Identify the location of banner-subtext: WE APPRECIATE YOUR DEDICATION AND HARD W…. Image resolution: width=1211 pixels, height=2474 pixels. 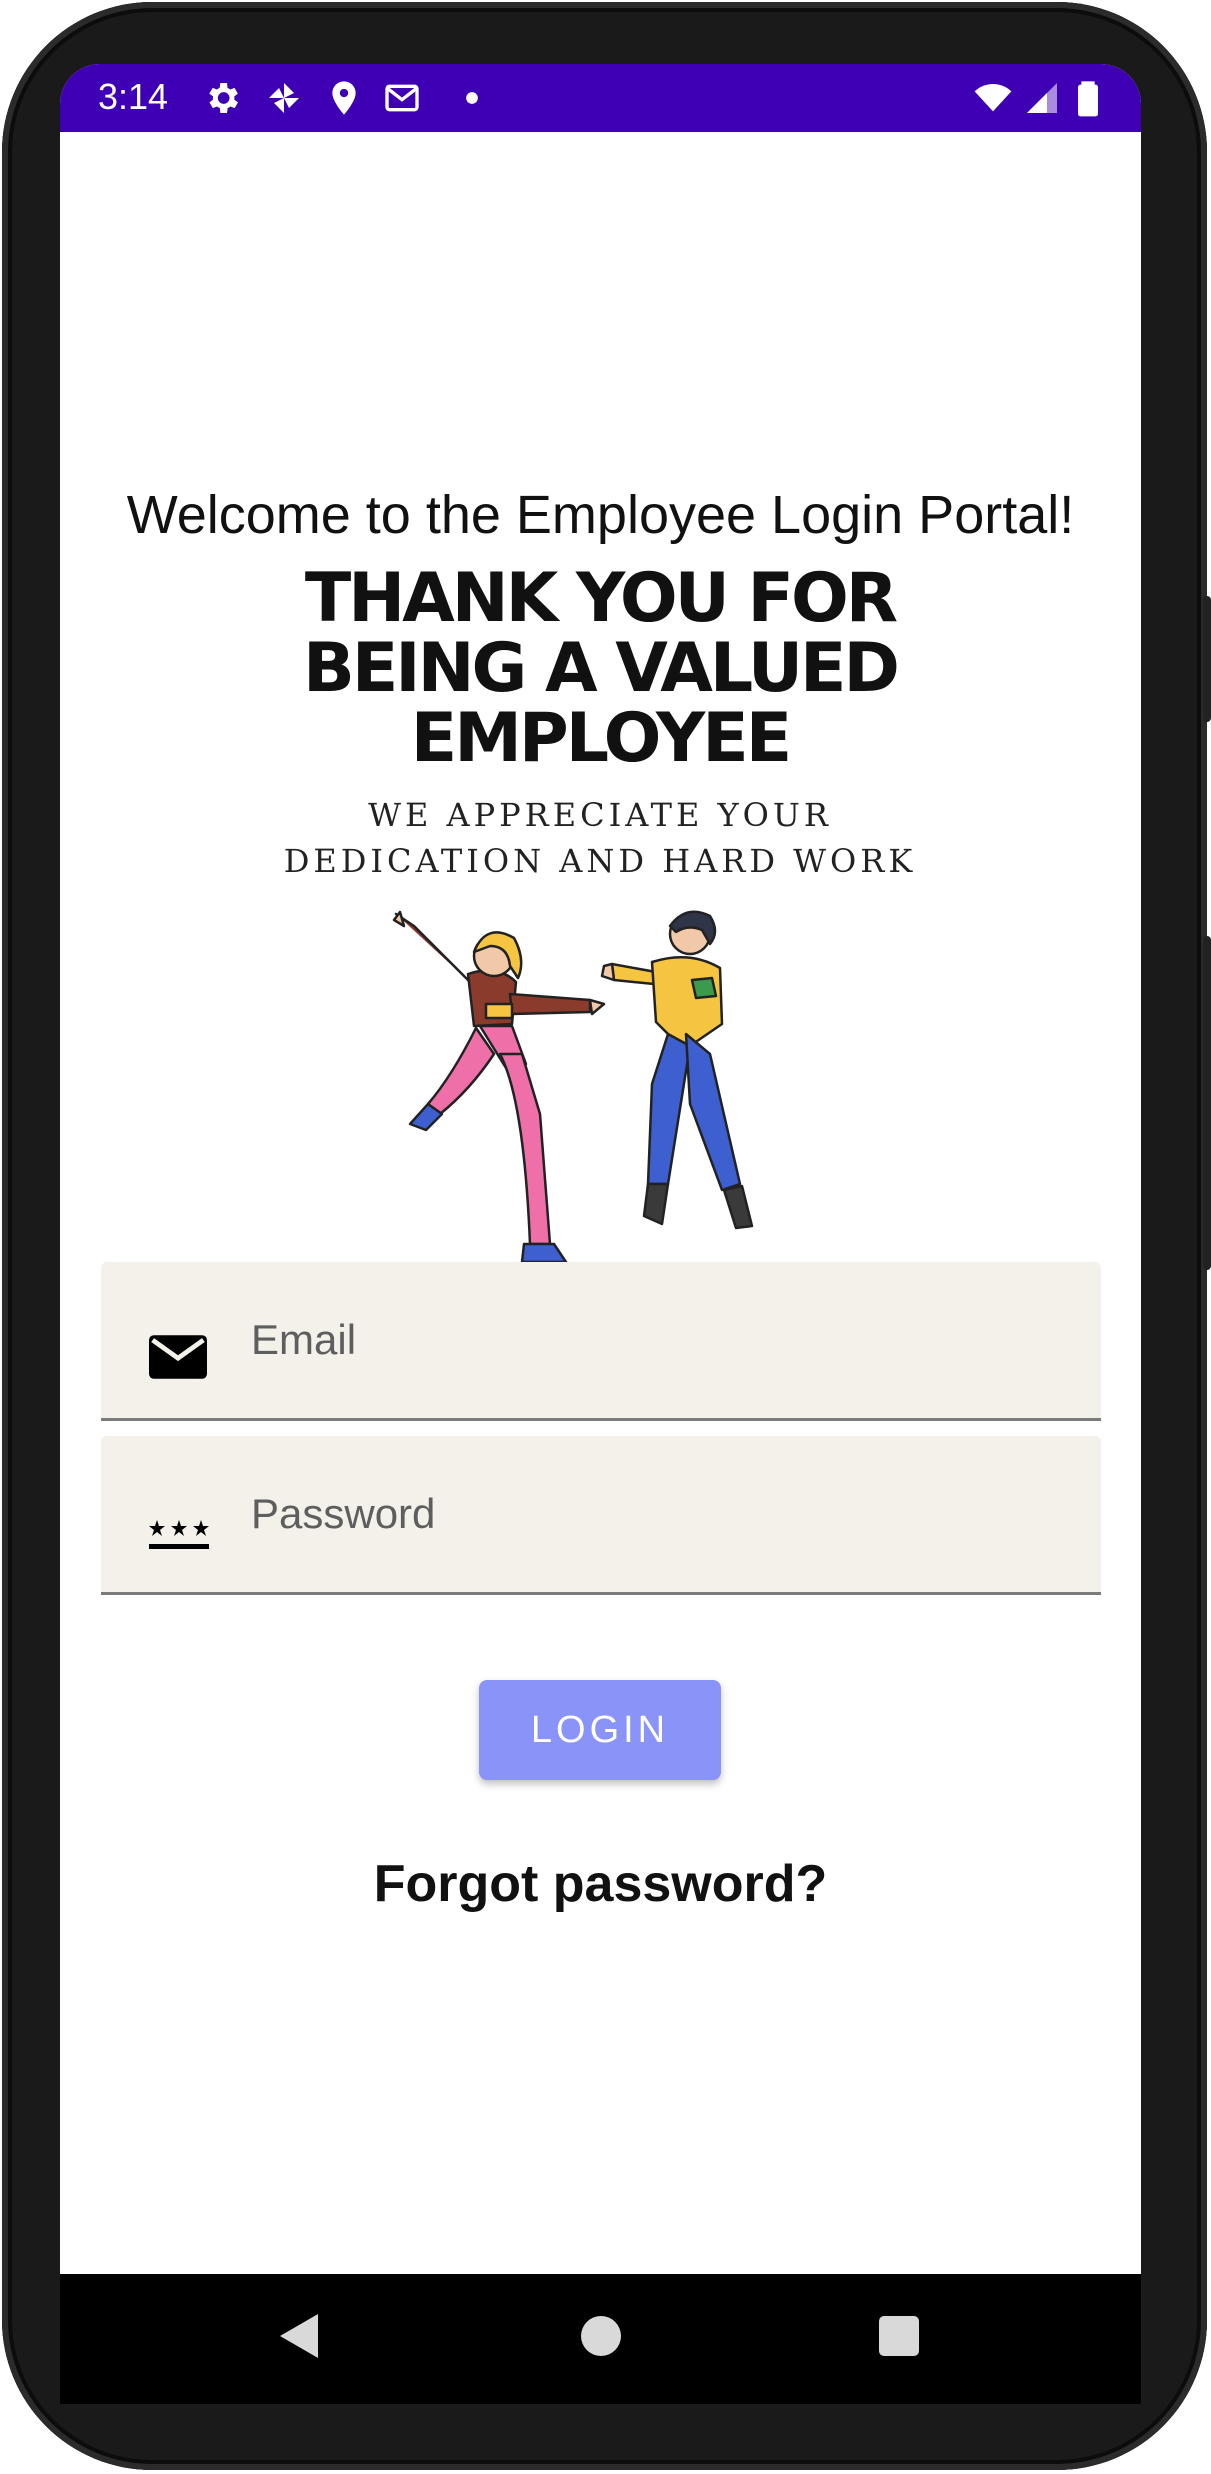
(600, 838).